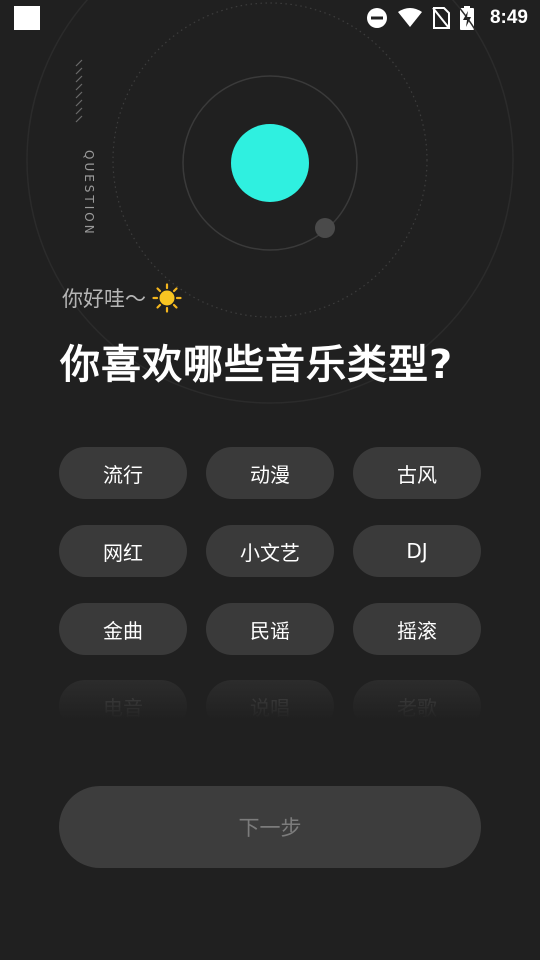 The image size is (540, 960). I want to click on page-title: 你喜欢哪些音乐类型?, so click(257, 365).